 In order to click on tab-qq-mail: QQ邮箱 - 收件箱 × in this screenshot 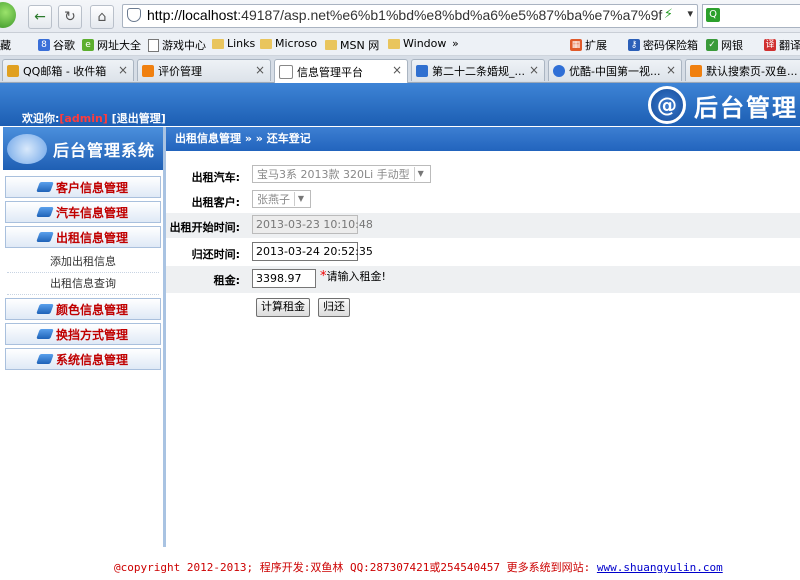, I will do `click(68, 70)`.